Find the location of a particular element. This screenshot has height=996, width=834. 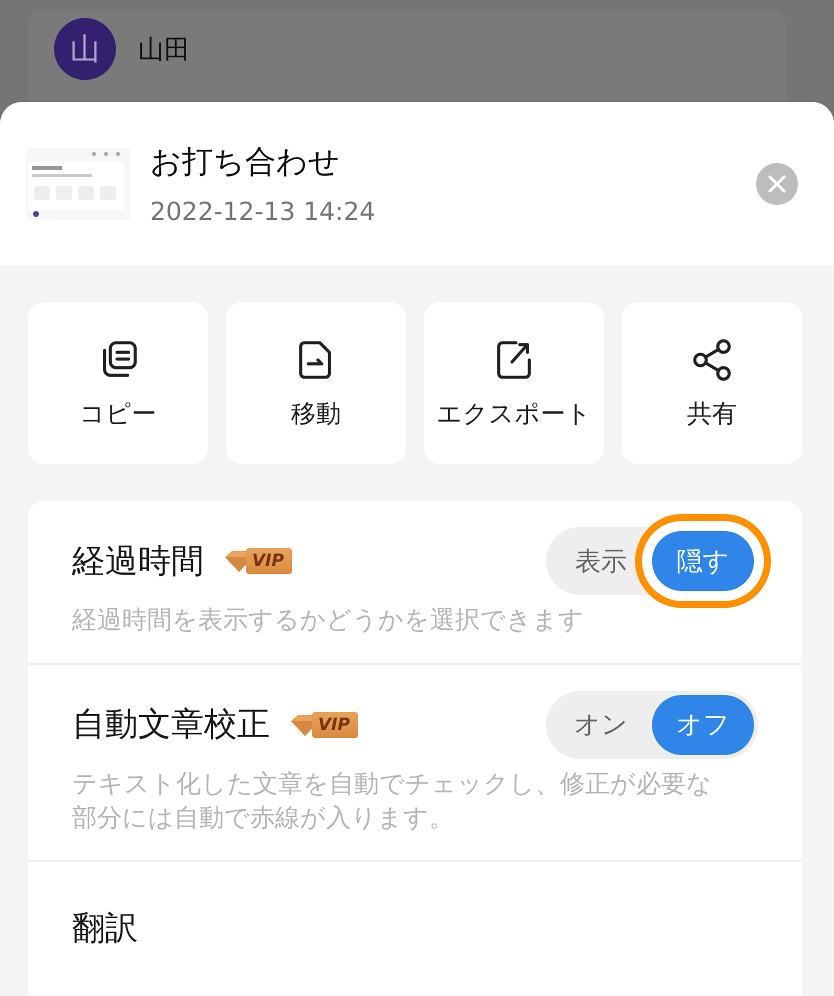

note-date: 2022-12-13 14:24 is located at coordinates (263, 211).